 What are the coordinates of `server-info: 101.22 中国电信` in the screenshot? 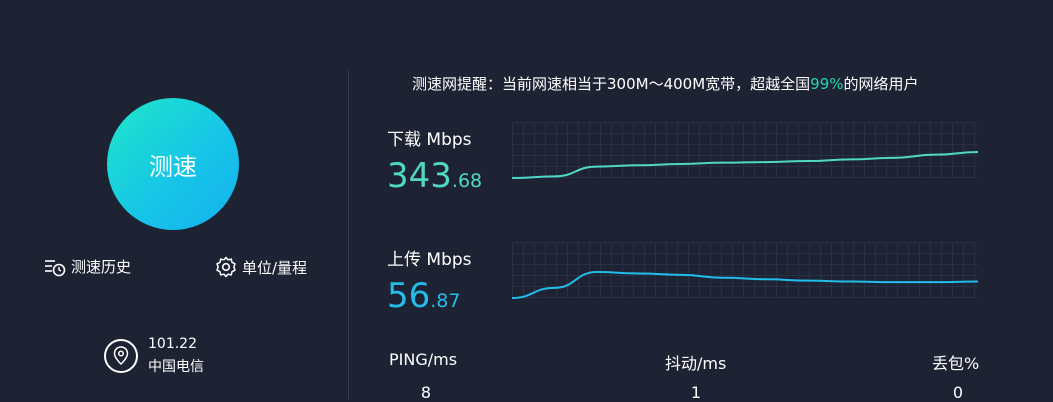 It's located at (154, 356).